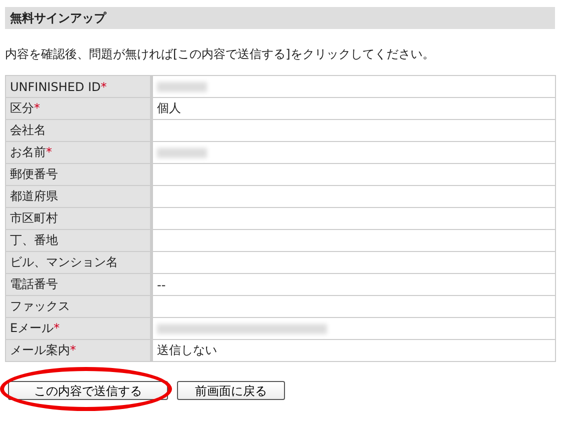 The image size is (573, 446). What do you see at coordinates (79, 87) in the screenshot?
I see `field-label: UNFINISHED ID*` at bounding box center [79, 87].